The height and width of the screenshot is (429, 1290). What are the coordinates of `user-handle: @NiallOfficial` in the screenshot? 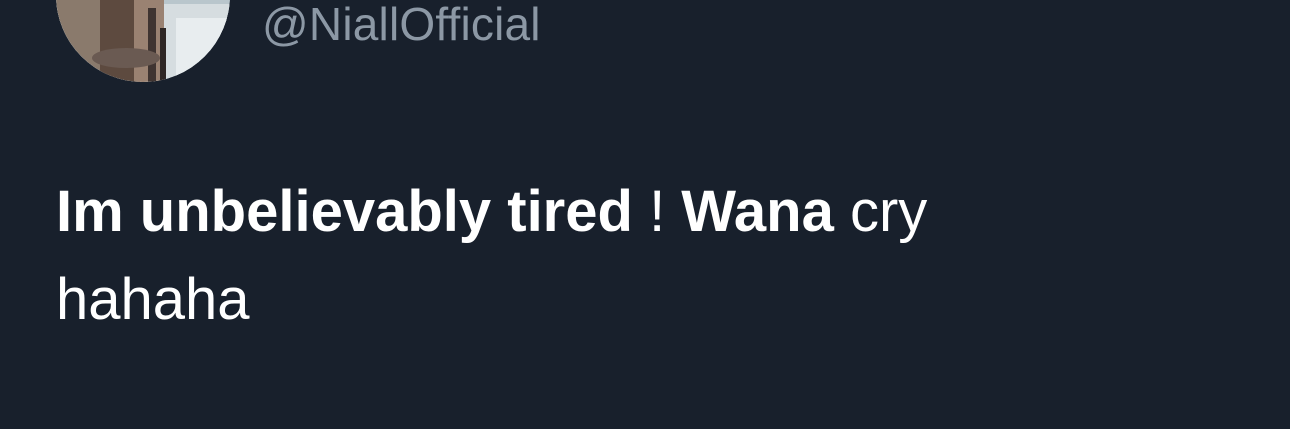 It's located at (401, 26).